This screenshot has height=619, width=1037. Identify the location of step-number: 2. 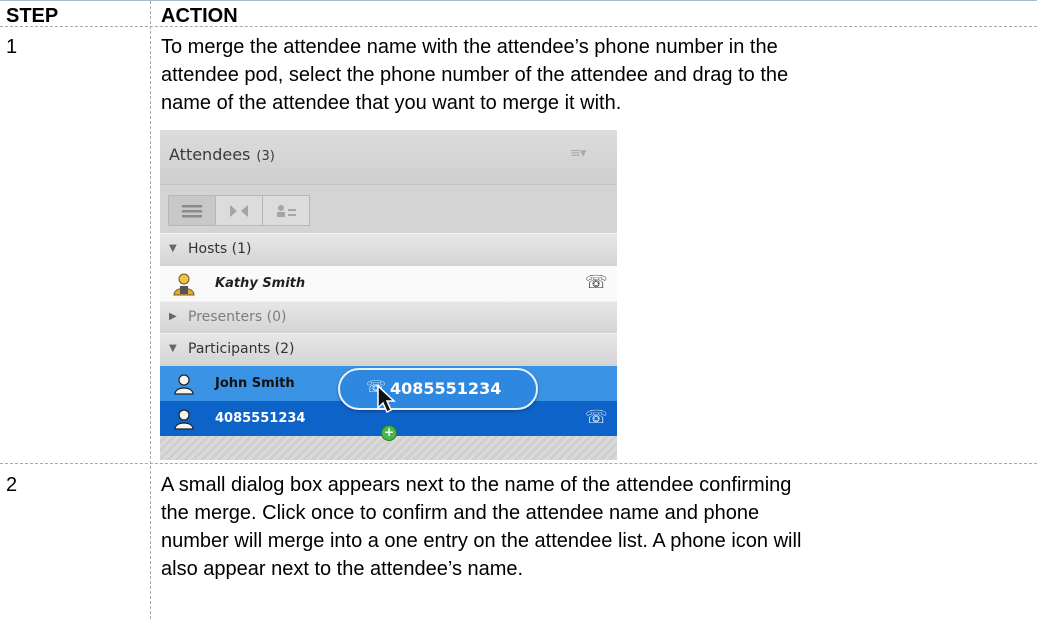
(12, 485).